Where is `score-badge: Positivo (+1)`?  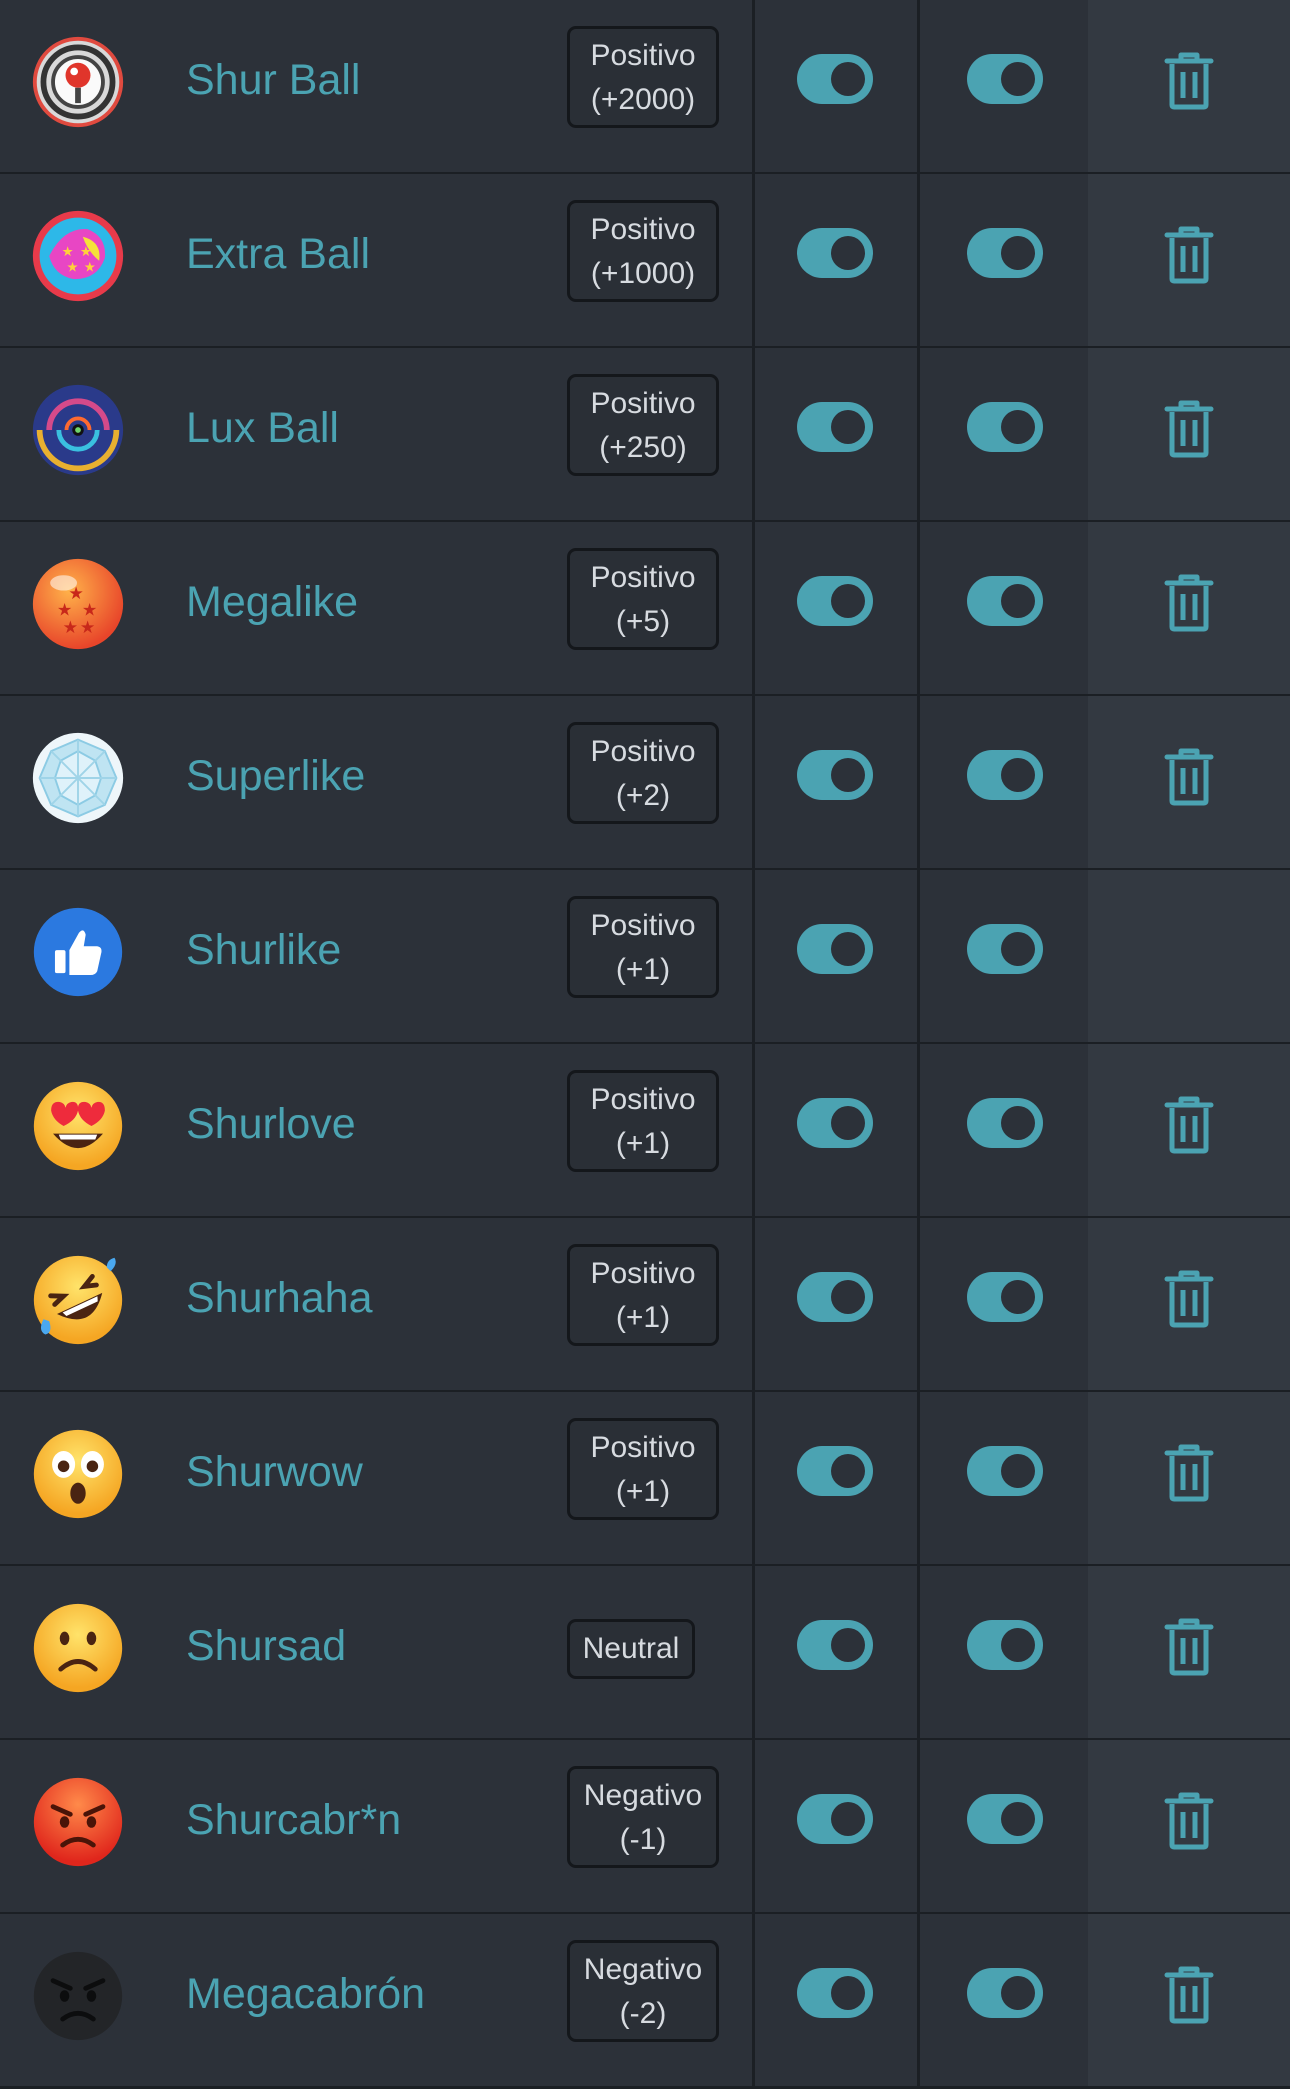
score-badge: Positivo (+1) is located at coordinates (643, 947).